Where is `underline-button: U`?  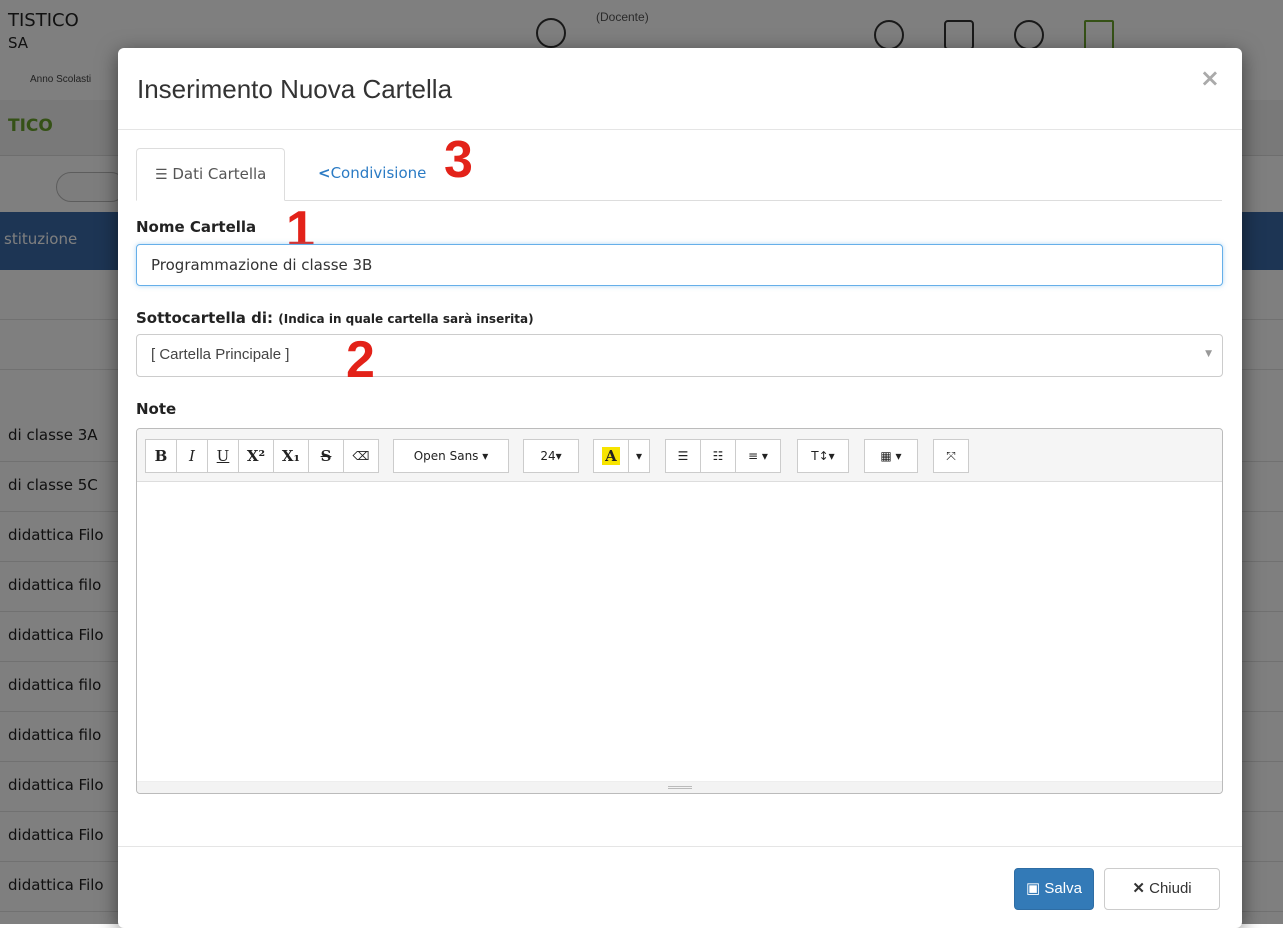 underline-button: U is located at coordinates (223, 456).